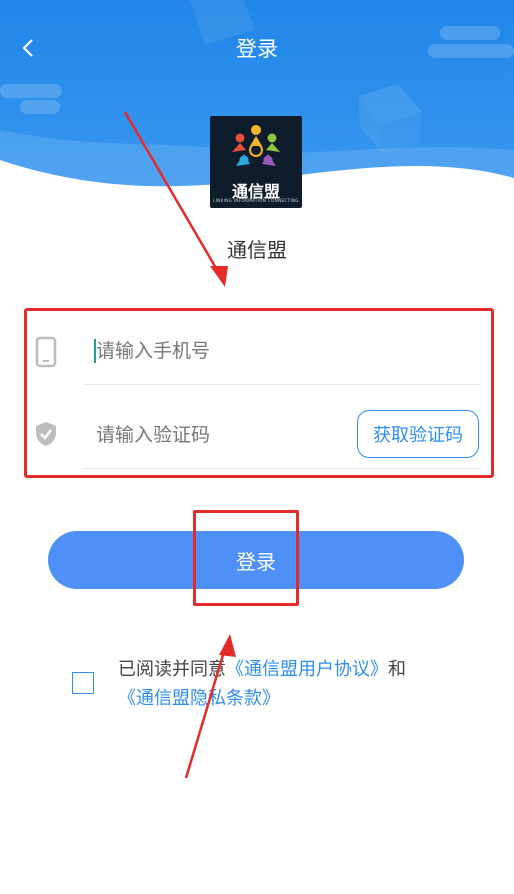  Describe the element at coordinates (390, 119) in the screenshot. I see `decorative-cube` at that location.